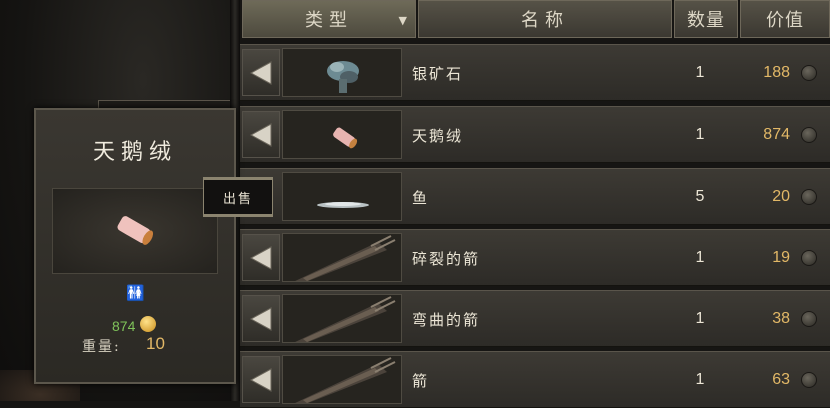 Image resolution: width=830 pixels, height=408 pixels. What do you see at coordinates (438, 74) in the screenshot?
I see `item-name: 银矿石` at bounding box center [438, 74].